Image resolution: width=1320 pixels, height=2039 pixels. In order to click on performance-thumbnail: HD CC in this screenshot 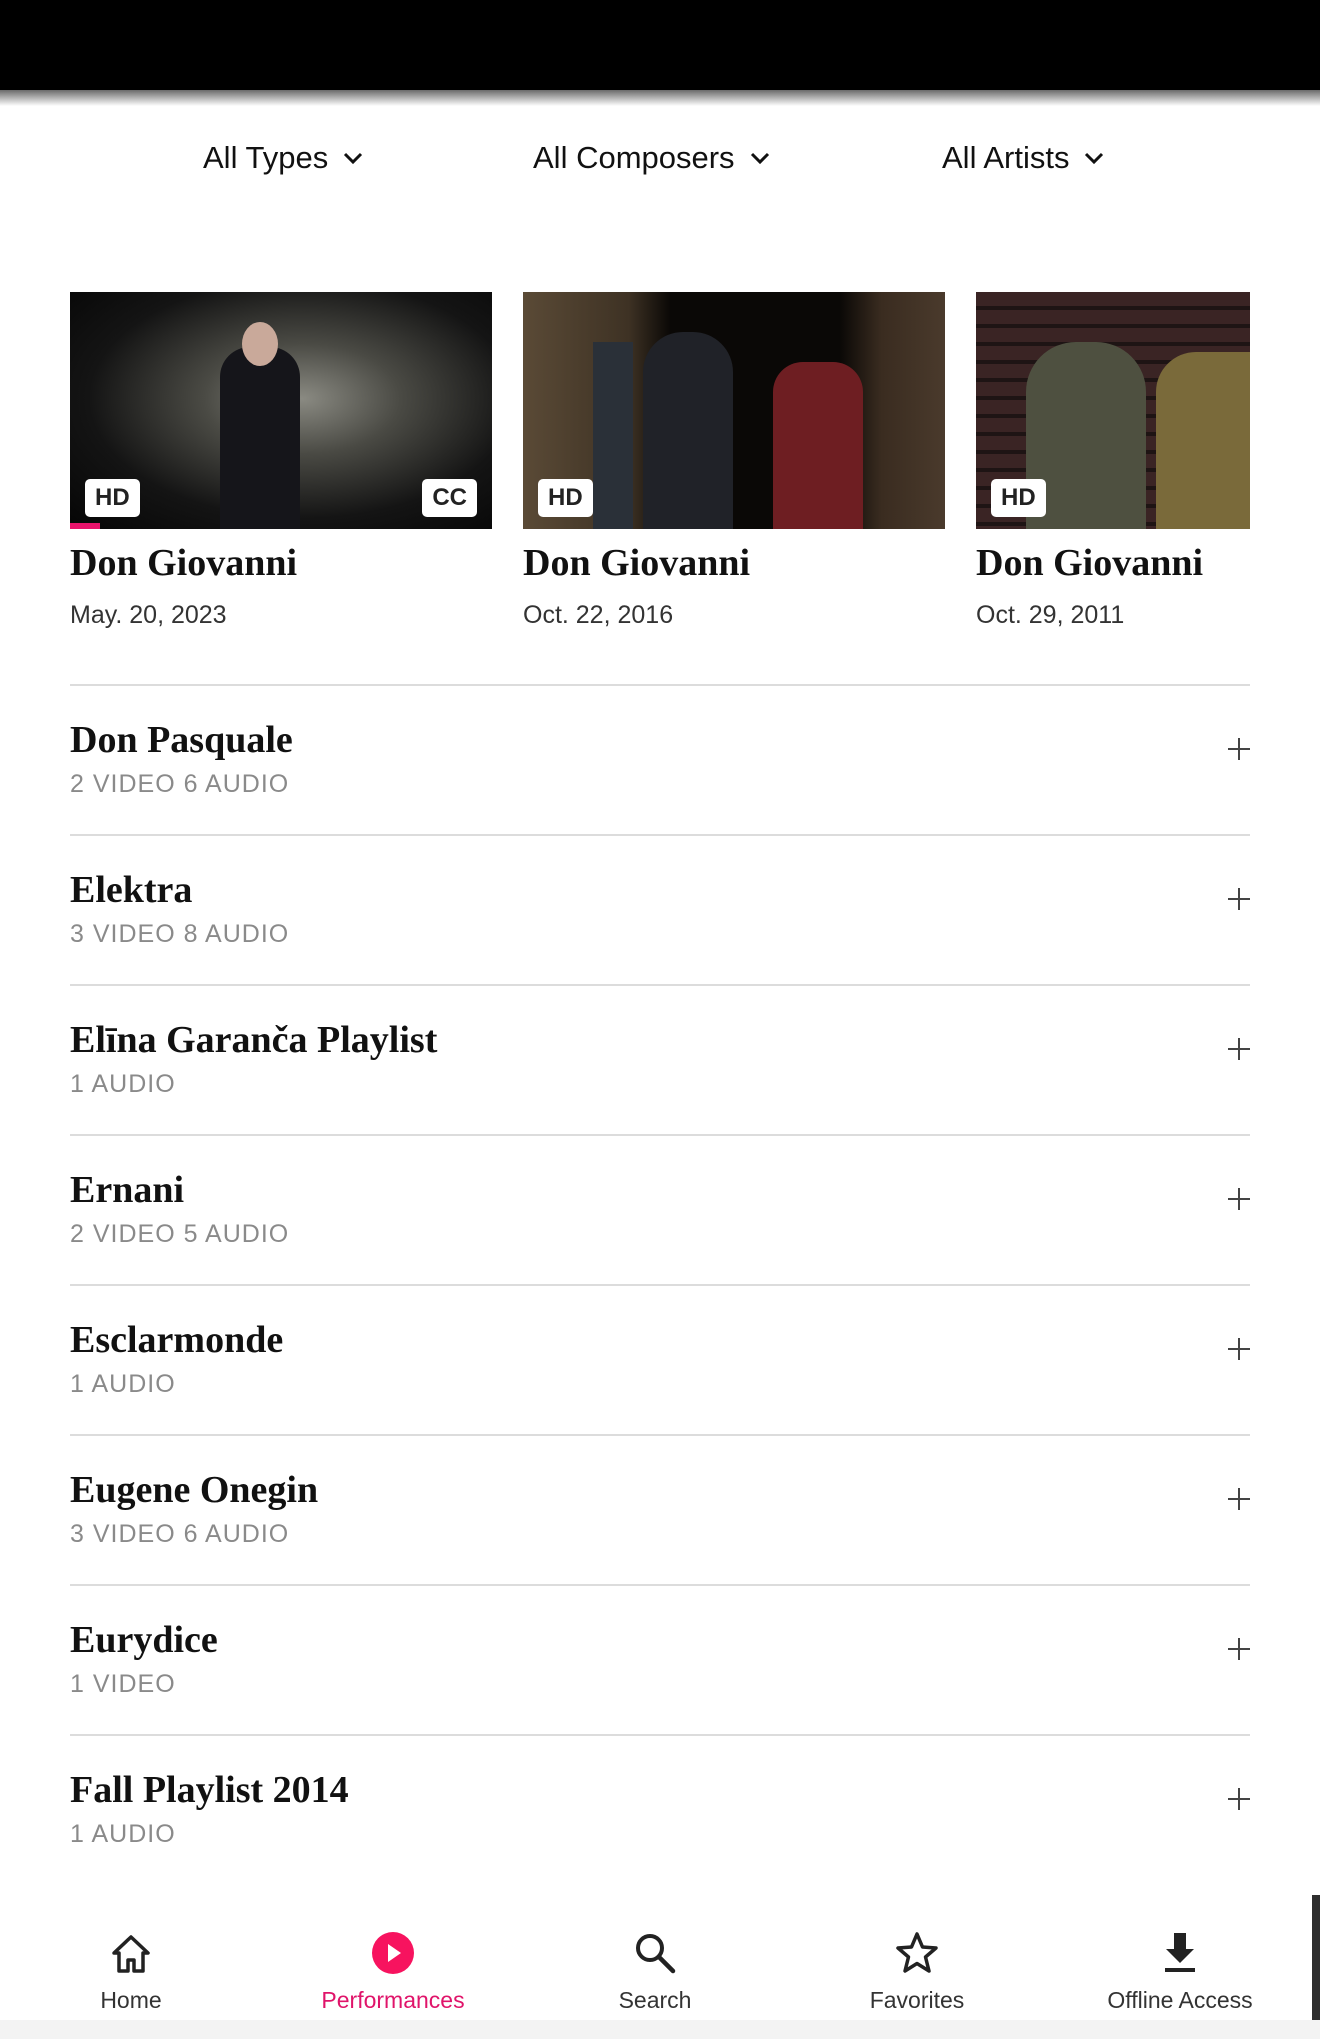, I will do `click(281, 410)`.